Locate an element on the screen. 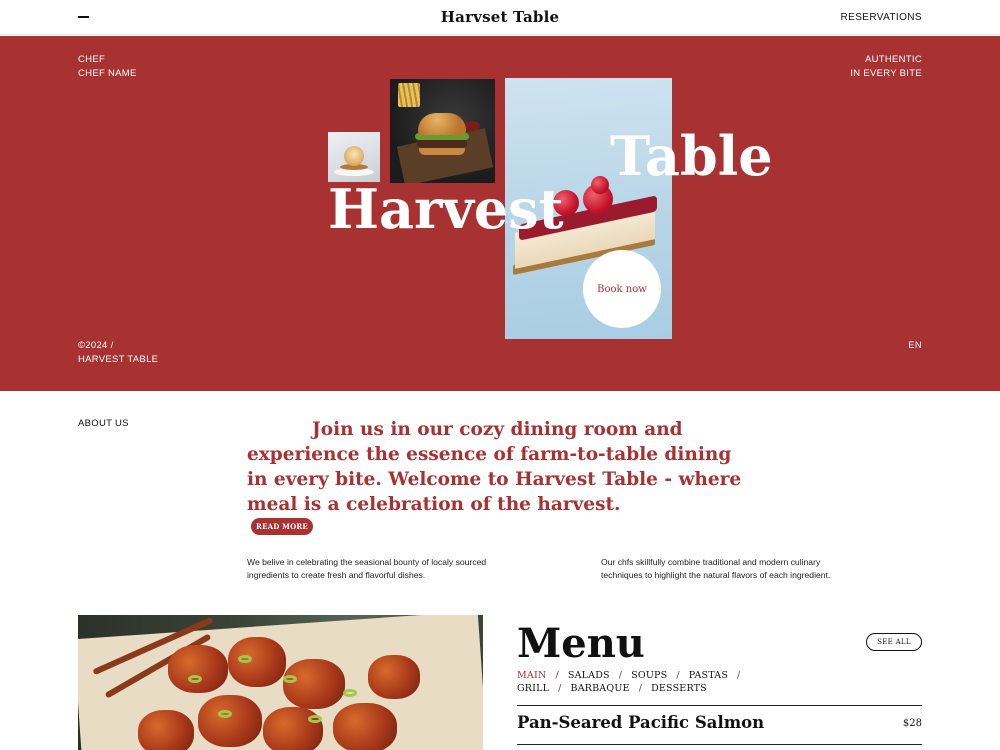 The width and height of the screenshot is (1000, 750). copyright: ©2024 / HARVEST TABLE is located at coordinates (118, 352).